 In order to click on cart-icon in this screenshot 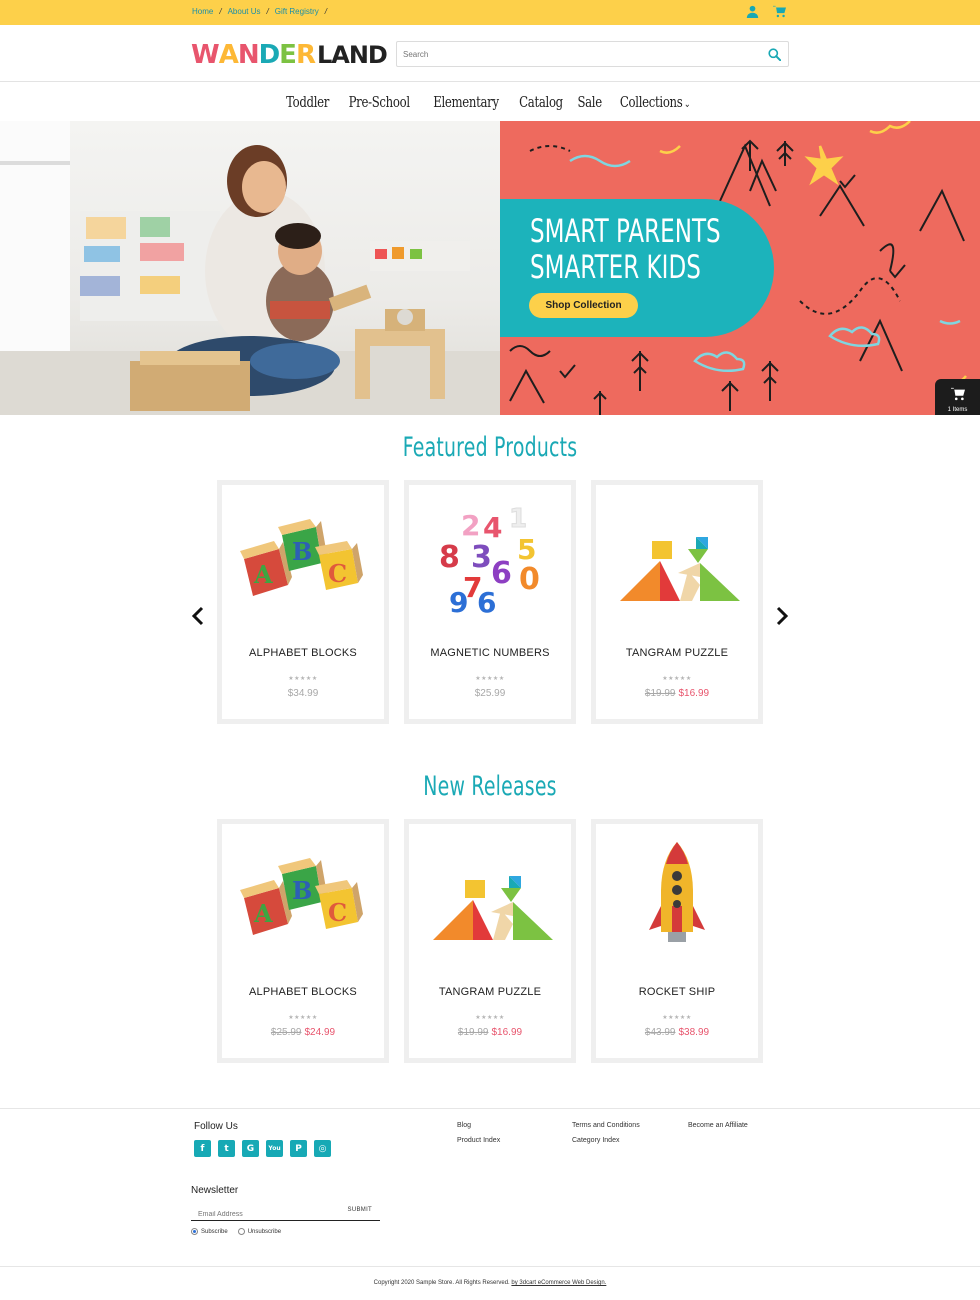, I will do `click(779, 11)`.